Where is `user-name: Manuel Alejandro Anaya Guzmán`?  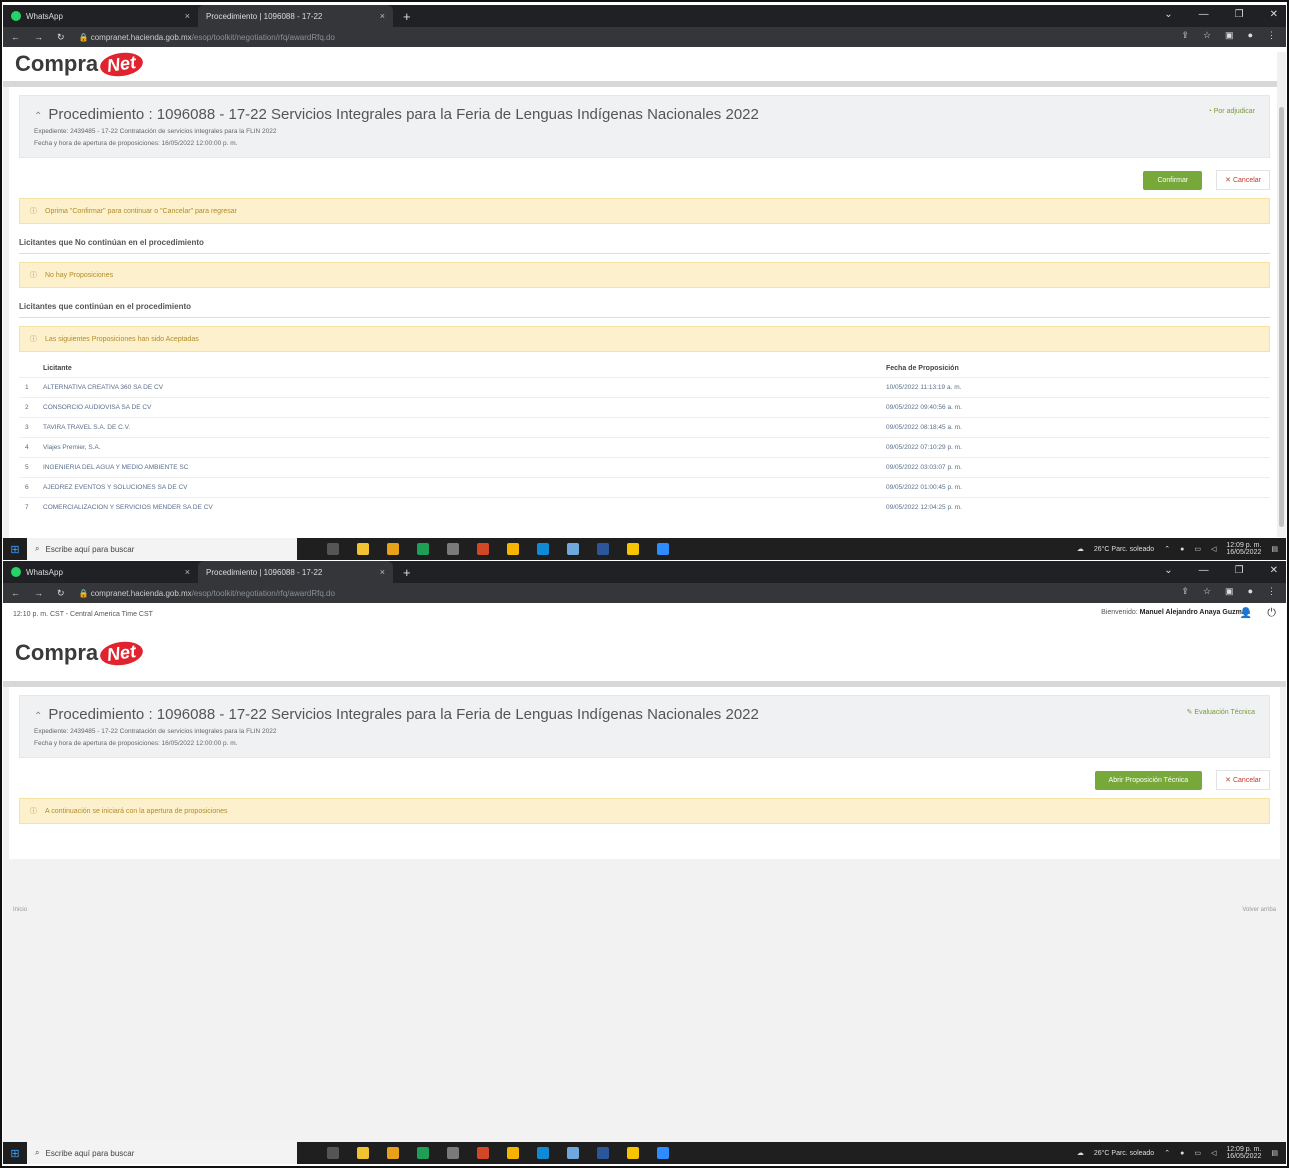
user-name: Manuel Alejandro Anaya Guzmán is located at coordinates (1195, 612).